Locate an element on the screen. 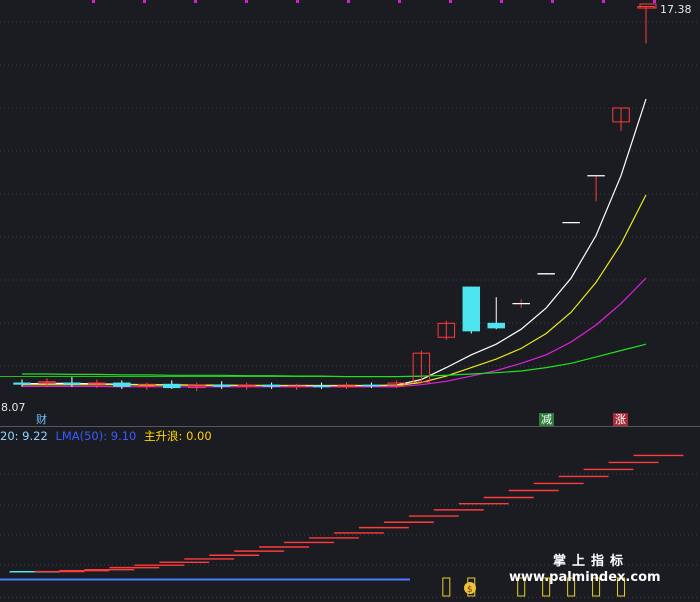 The height and width of the screenshot is (602, 700). price-high-label: 17.38 is located at coordinates (676, 9).